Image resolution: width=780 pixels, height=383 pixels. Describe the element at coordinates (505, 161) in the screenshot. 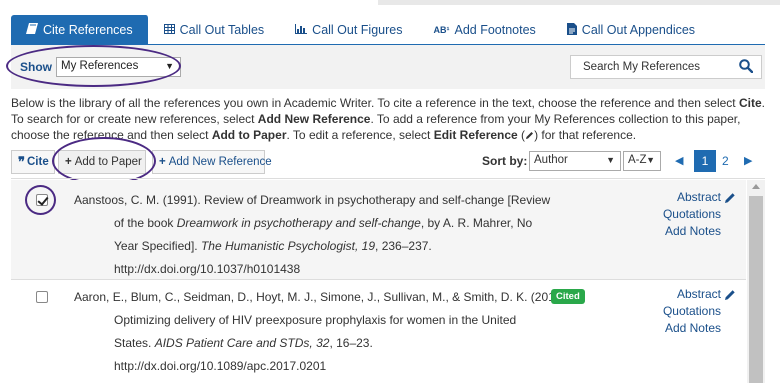

I see `sort-label: Sort by:` at that location.